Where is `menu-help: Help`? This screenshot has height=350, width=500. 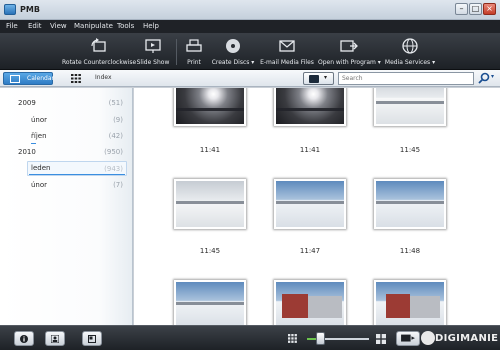 menu-help: Help is located at coordinates (151, 26).